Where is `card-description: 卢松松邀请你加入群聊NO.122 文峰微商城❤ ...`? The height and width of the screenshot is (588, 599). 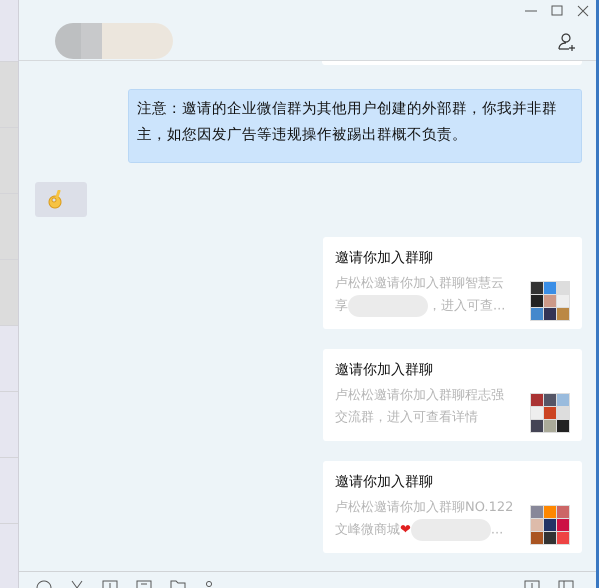
card-description: 卢松松邀请你加入群聊NO.122 文峰微商城❤ ... is located at coordinates (425, 521).